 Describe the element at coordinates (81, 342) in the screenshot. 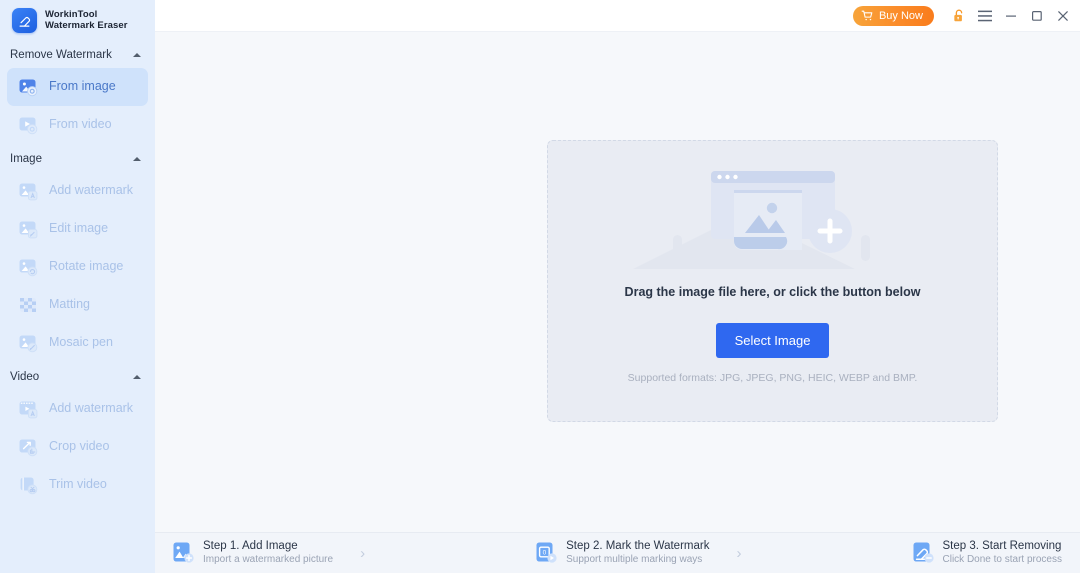

I see `sidebar-item-label: Mosaic pen` at that location.